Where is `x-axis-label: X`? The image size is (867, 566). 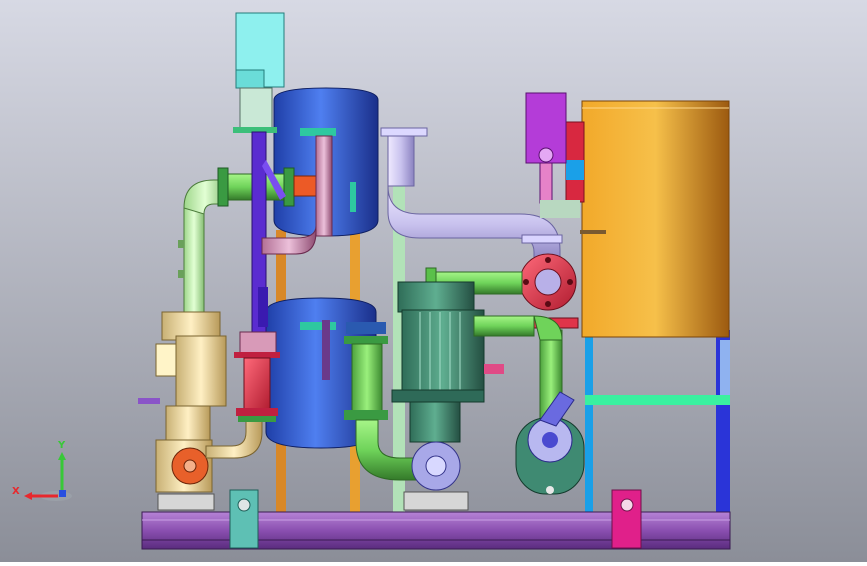
x-axis-label: X is located at coordinates (16, 491).